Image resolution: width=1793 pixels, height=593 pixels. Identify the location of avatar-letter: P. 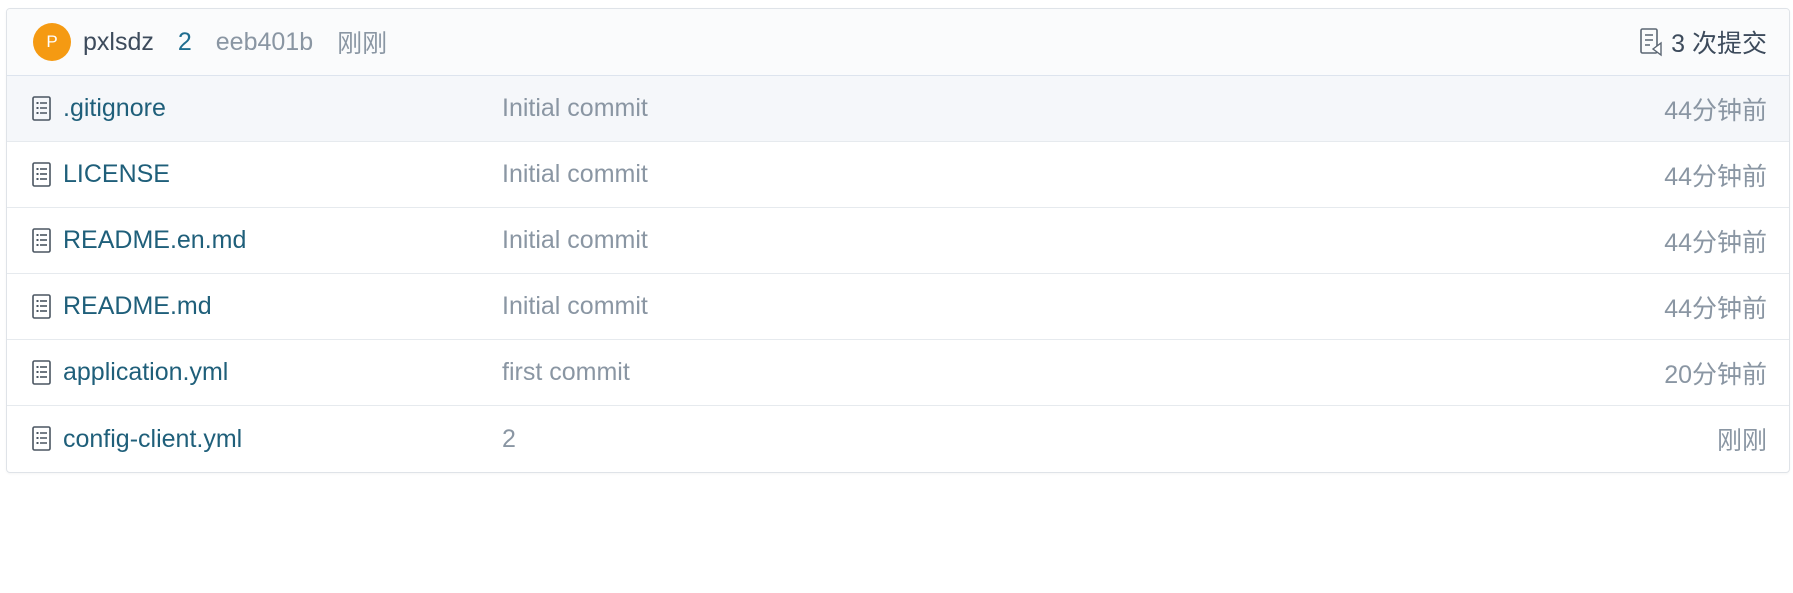
(52, 41).